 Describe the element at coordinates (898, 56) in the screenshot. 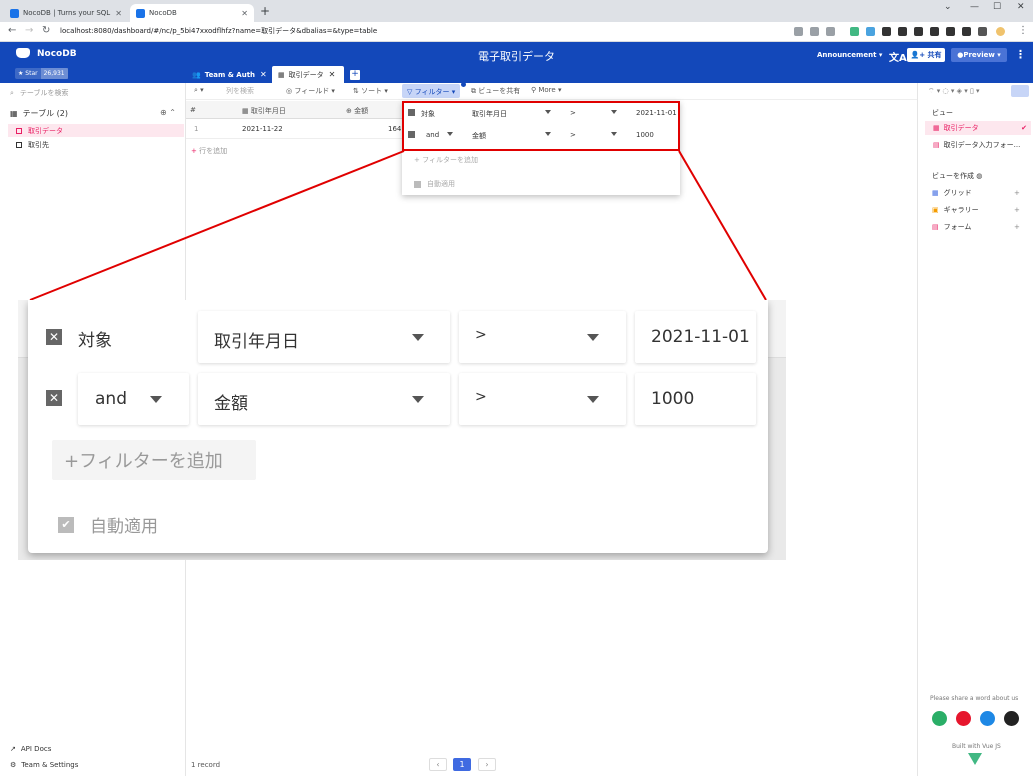

I see `translate-icon: 文A` at that location.